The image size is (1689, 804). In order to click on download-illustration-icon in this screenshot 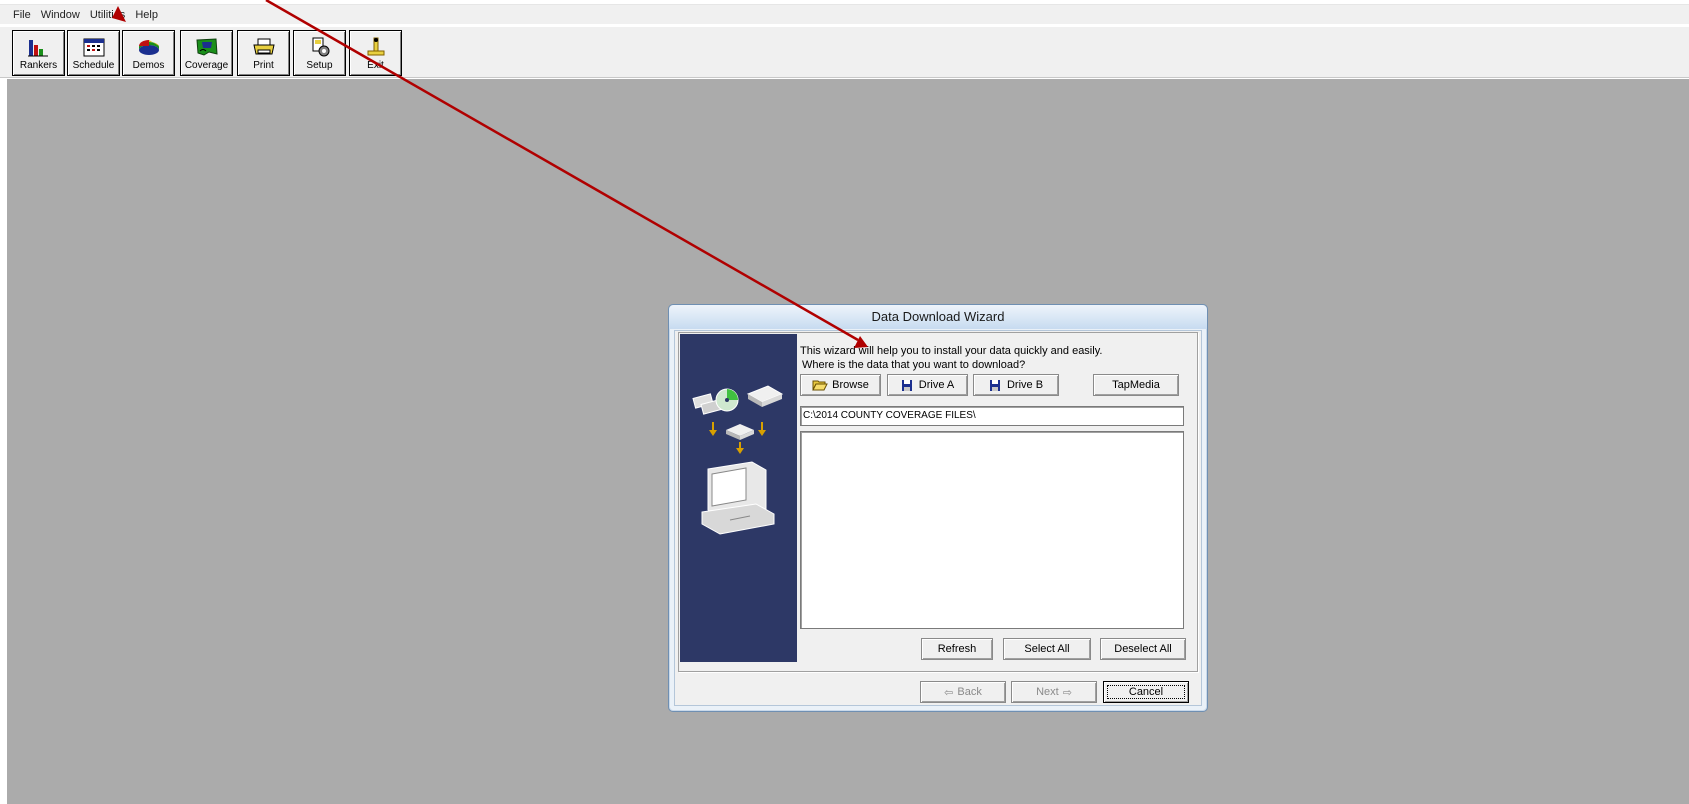, I will do `click(738, 460)`.